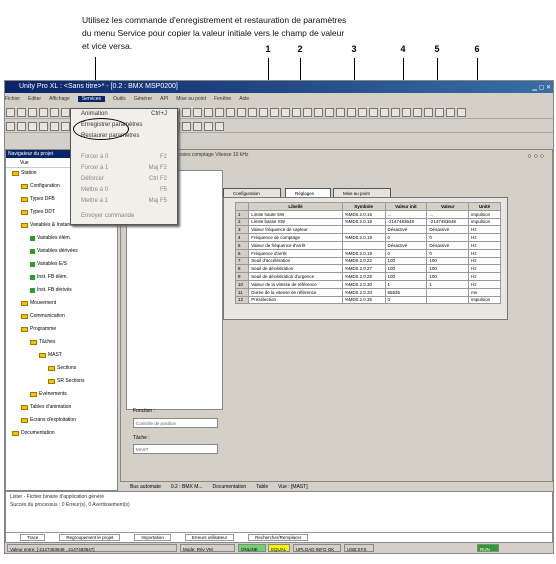 This screenshot has height=564, width=556. I want to click on menu-mise-au-point: Mise au point, so click(191, 99).